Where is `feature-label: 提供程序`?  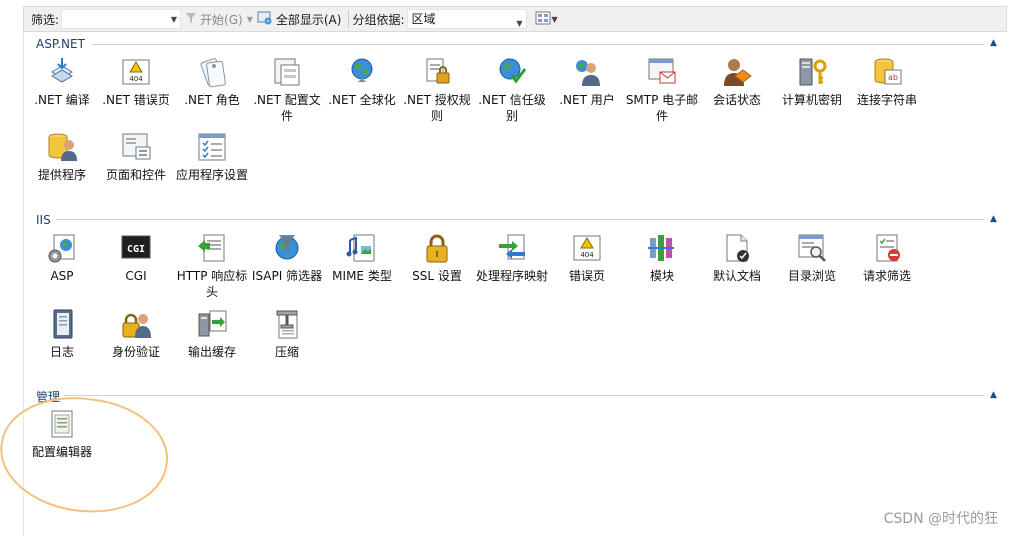
feature-label: 提供程序 is located at coordinates (61, 175).